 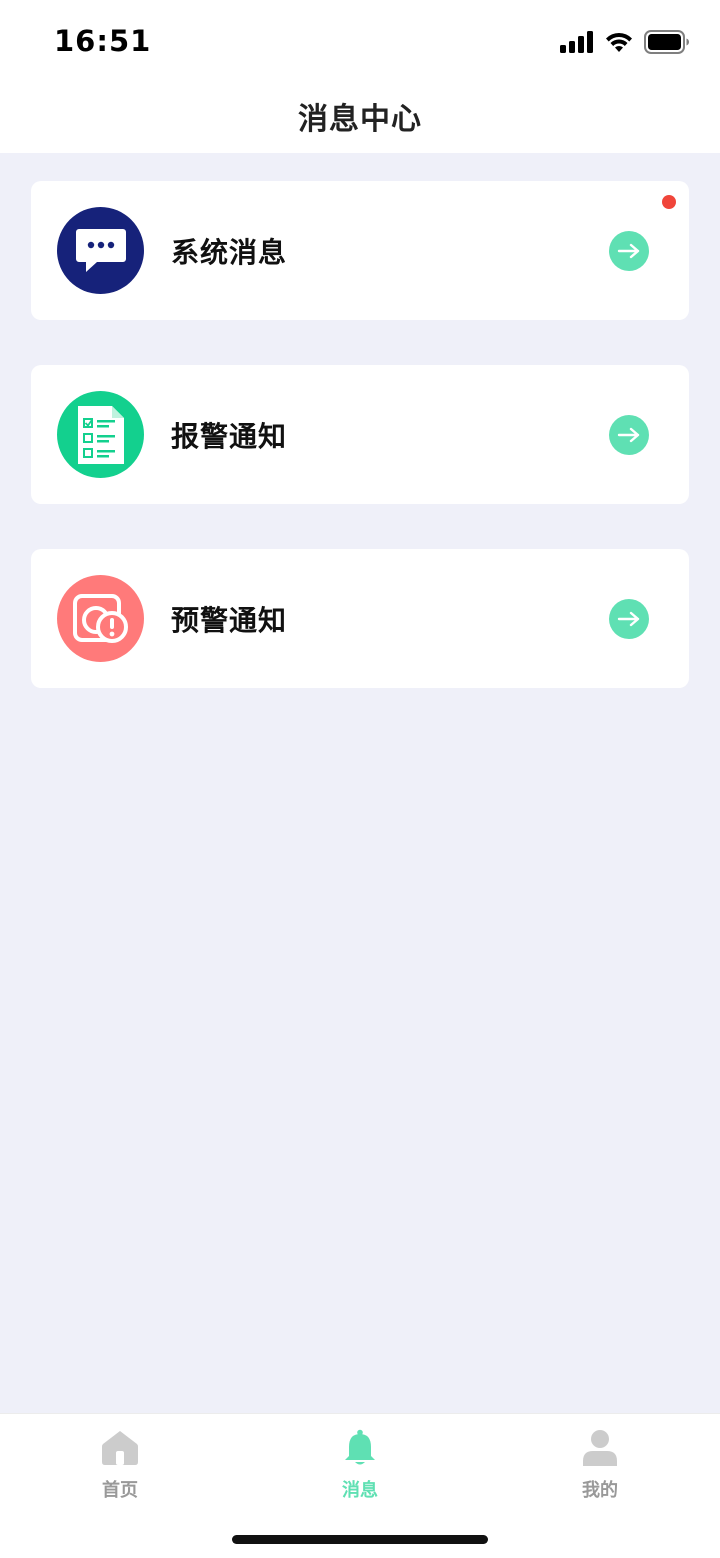 I want to click on camera-warning-icon, so click(x=100, y=618).